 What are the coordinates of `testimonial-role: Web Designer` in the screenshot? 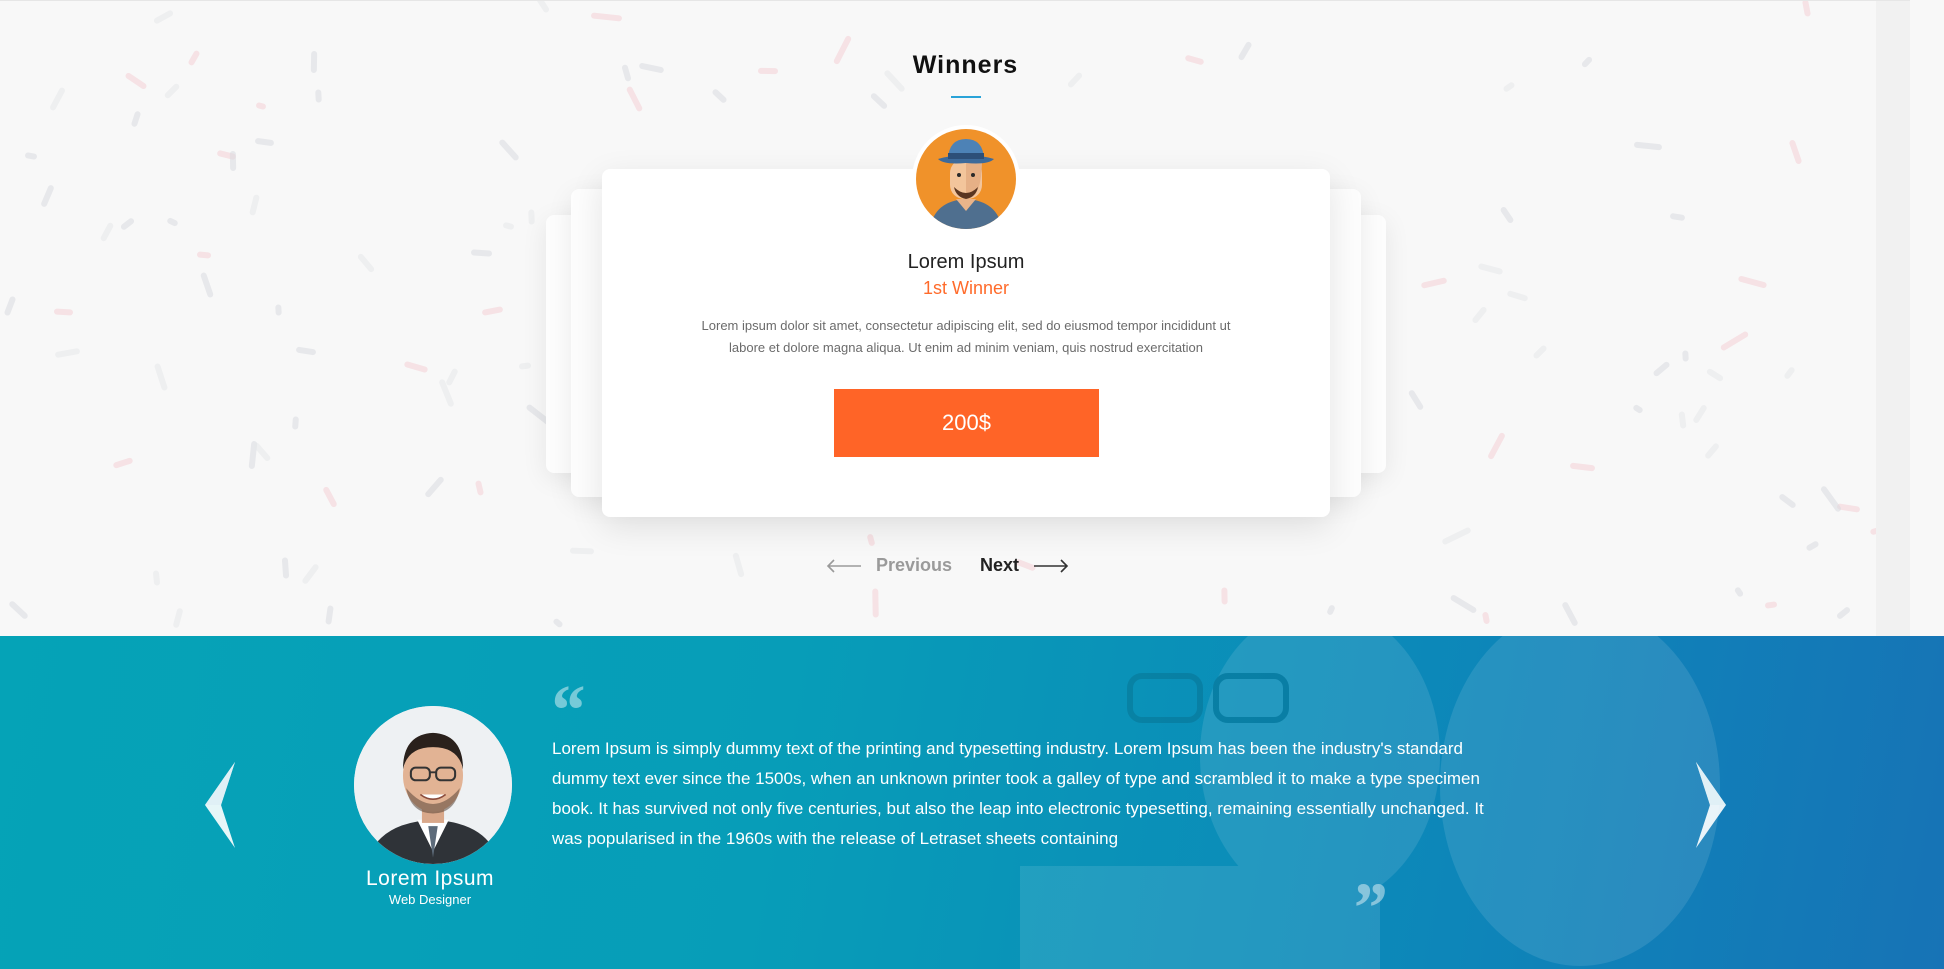 It's located at (430, 899).